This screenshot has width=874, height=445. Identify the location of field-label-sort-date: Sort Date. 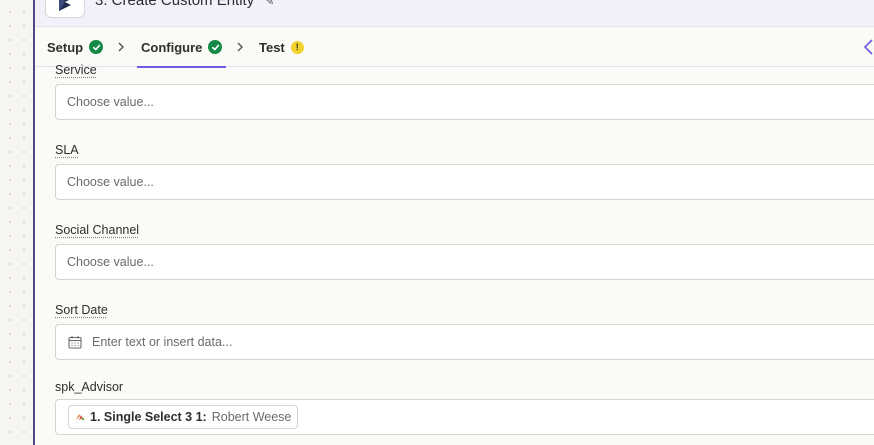
(81, 310).